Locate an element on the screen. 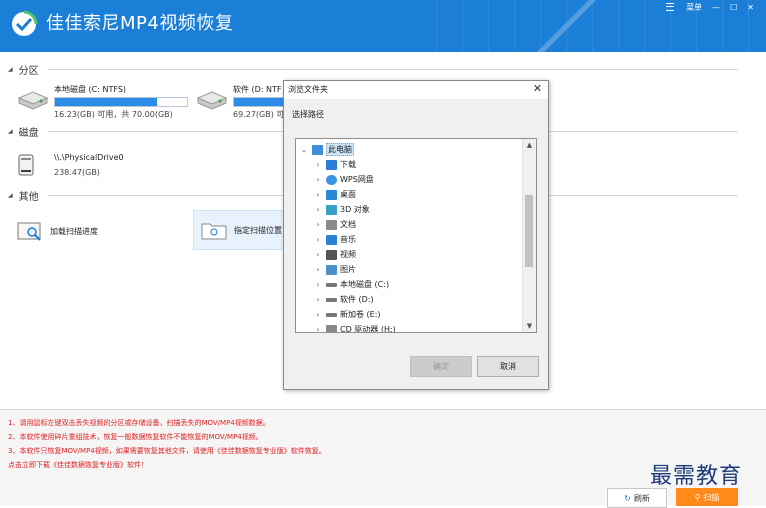 The height and width of the screenshot is (508, 766). minimize-button: — is located at coordinates (716, 7).